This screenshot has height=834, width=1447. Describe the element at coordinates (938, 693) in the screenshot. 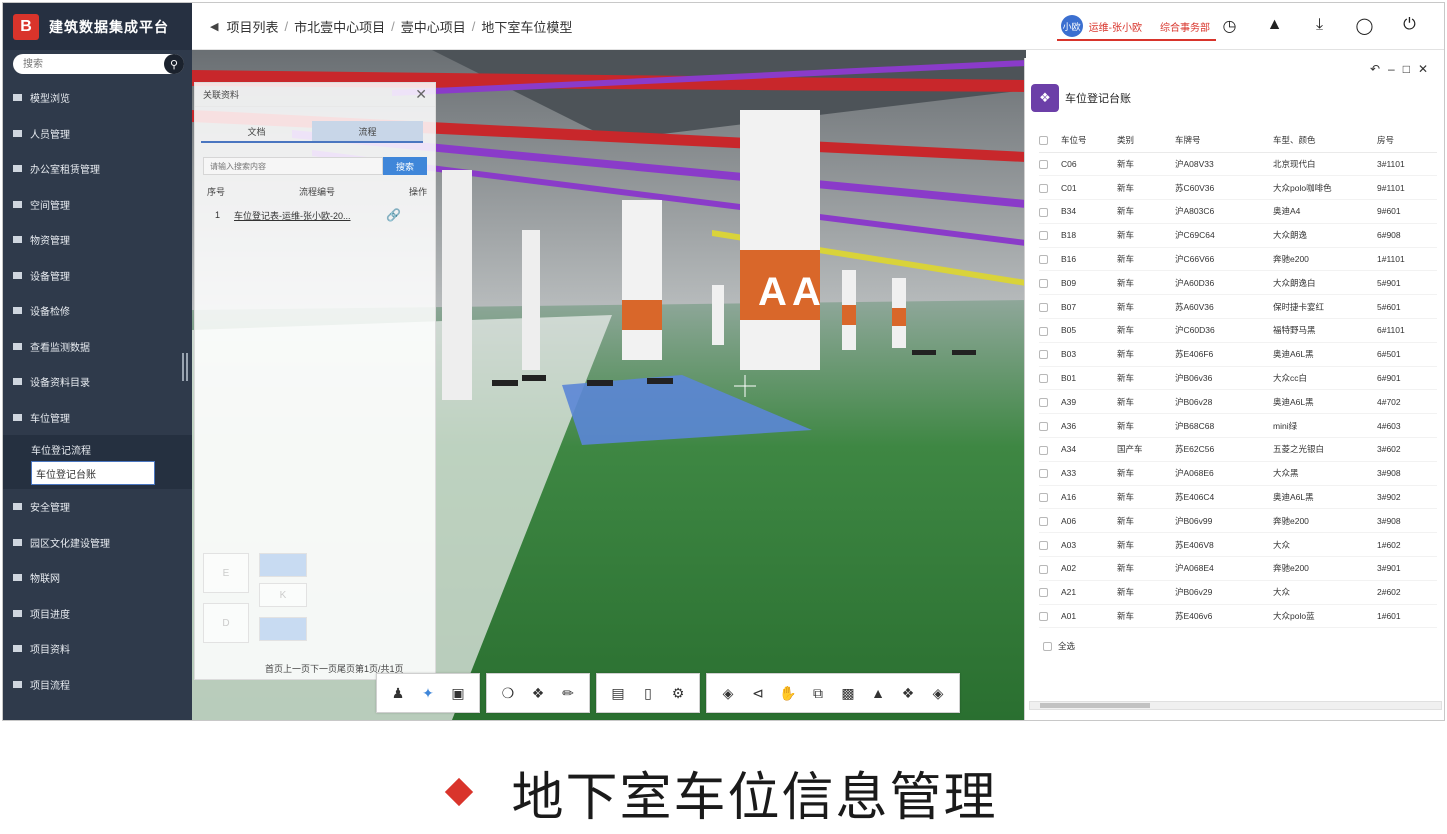

I see `paint-icon: ◈` at that location.